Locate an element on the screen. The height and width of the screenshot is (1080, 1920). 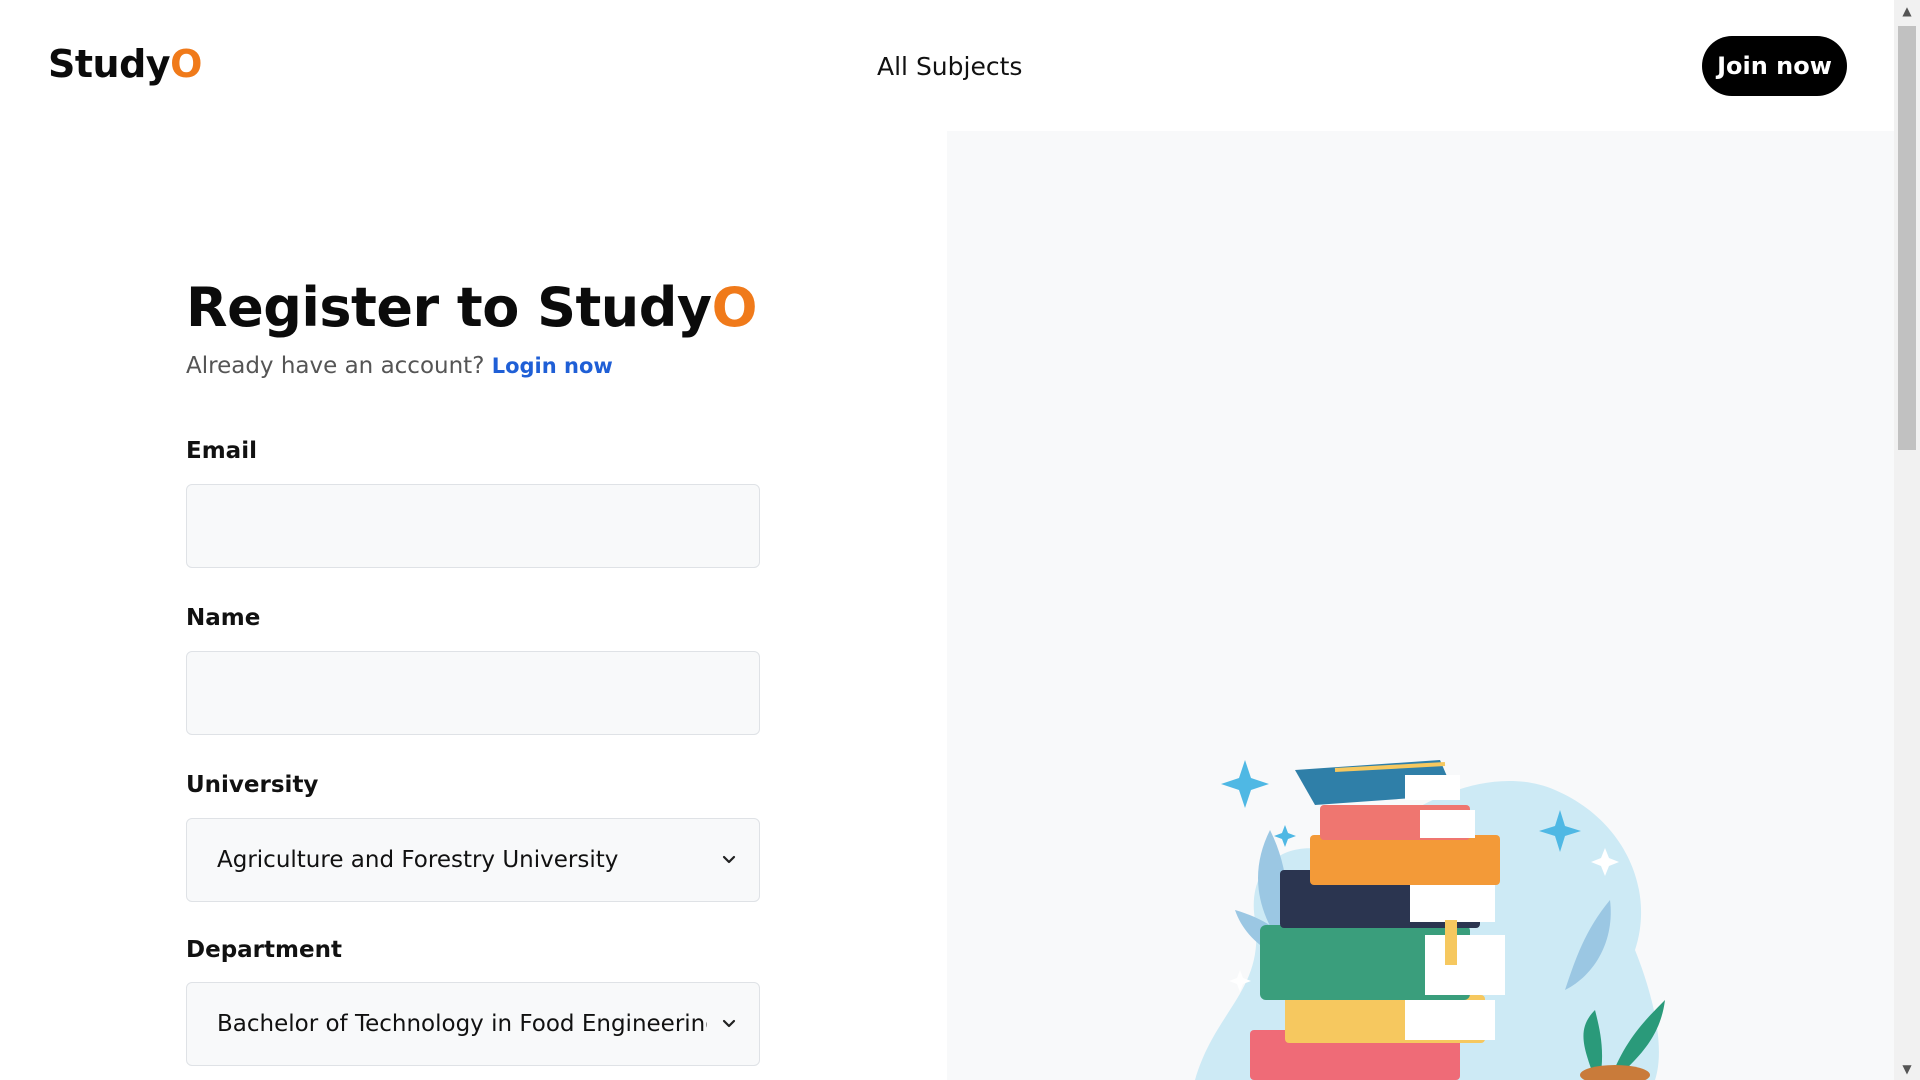
department-label: Department is located at coordinates (264, 950).